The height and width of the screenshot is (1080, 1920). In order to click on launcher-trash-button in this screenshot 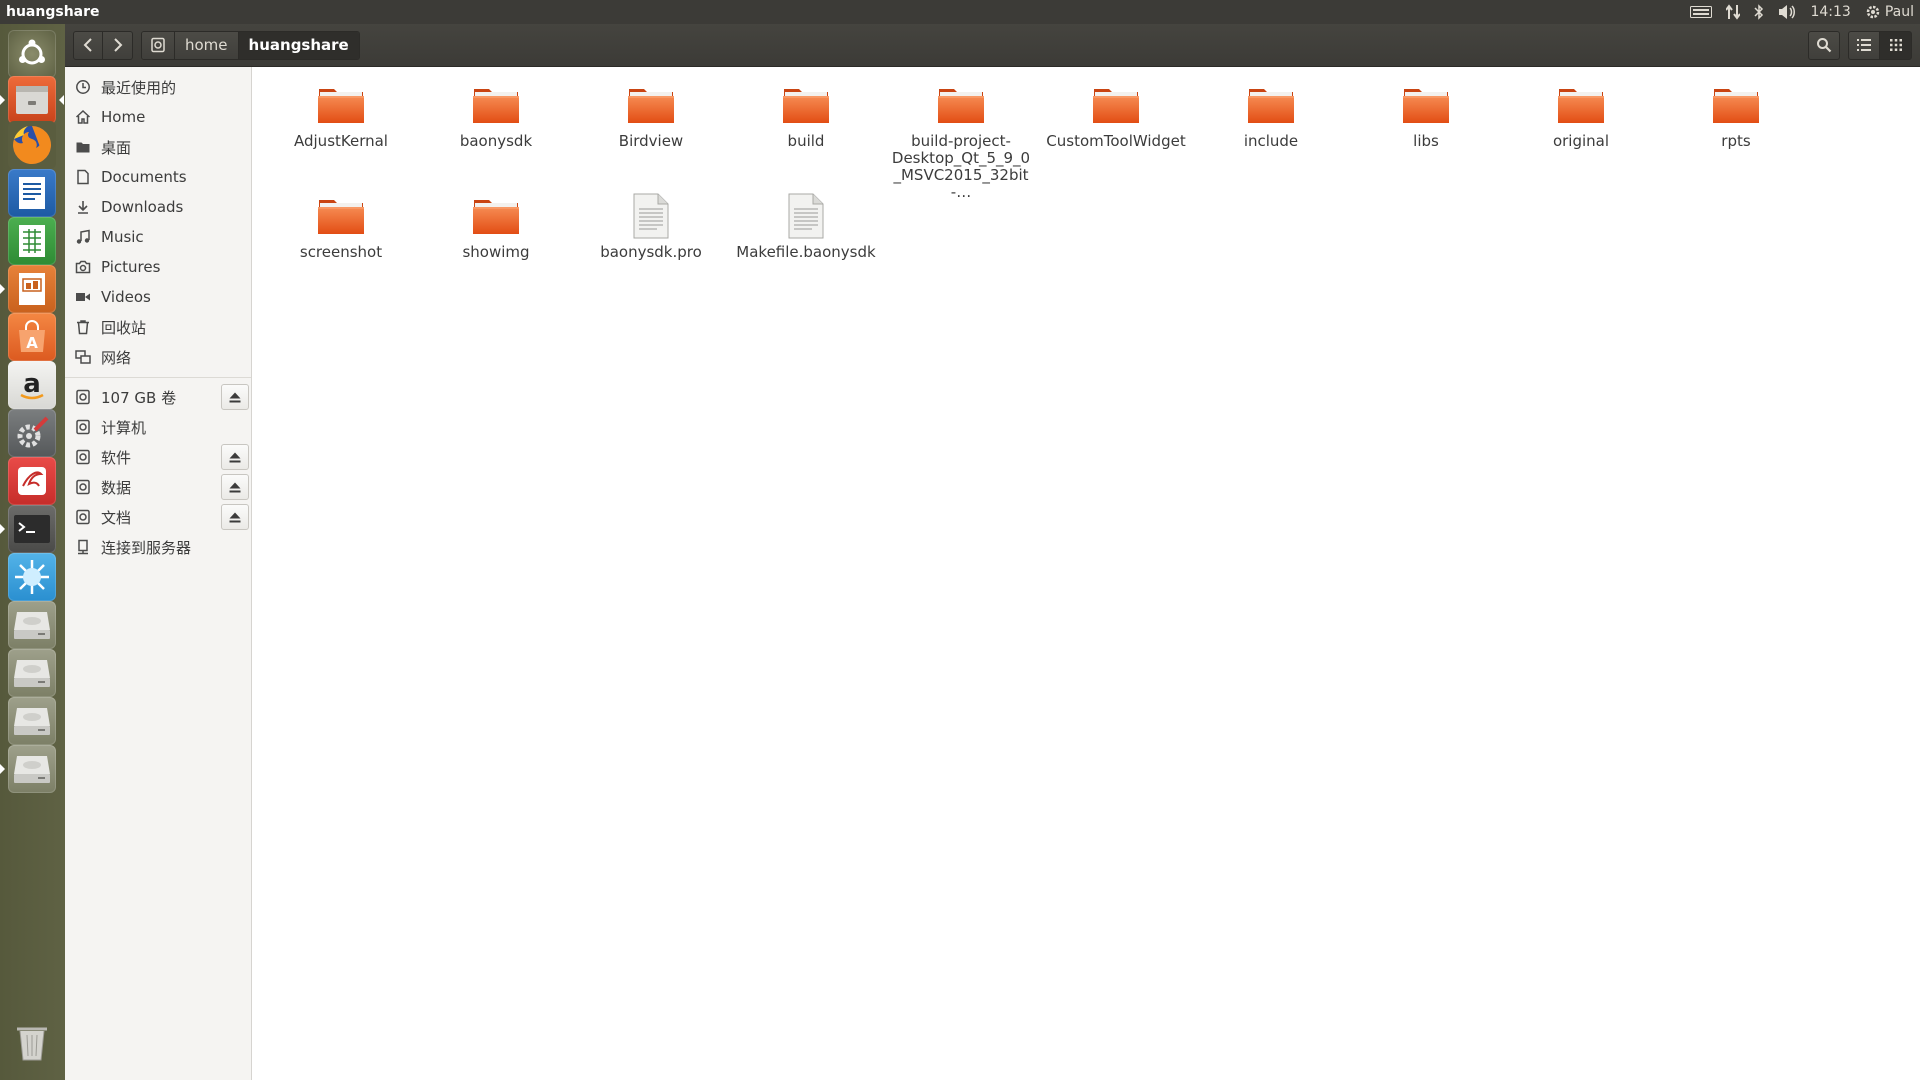, I will do `click(32, 1042)`.